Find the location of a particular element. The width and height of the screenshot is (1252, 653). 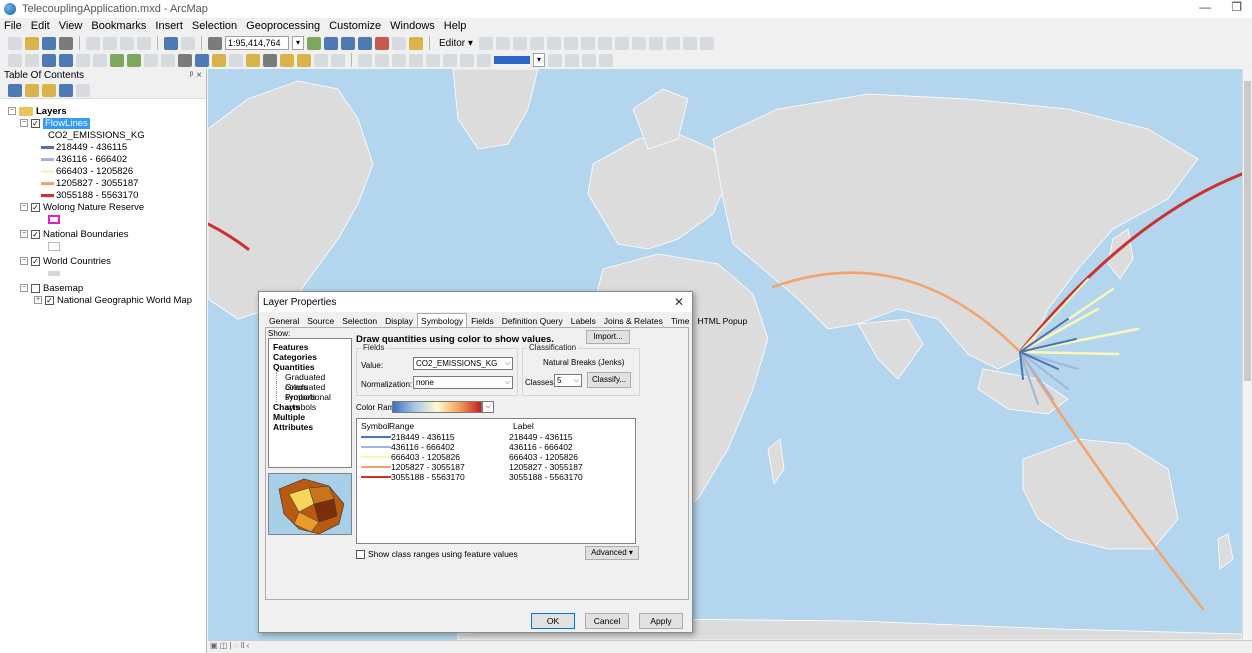

layer-world-countries-row: − ✓ World Countries is located at coordinates (113, 261).